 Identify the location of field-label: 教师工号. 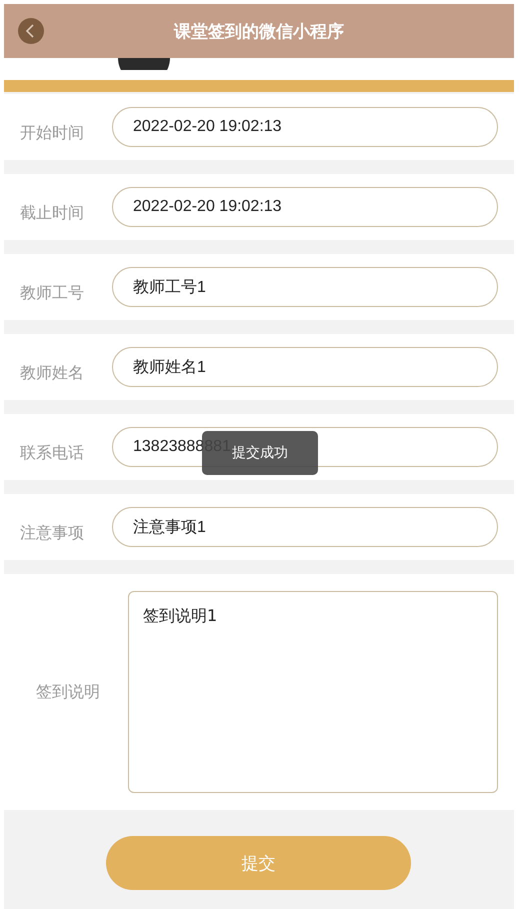
(52, 293).